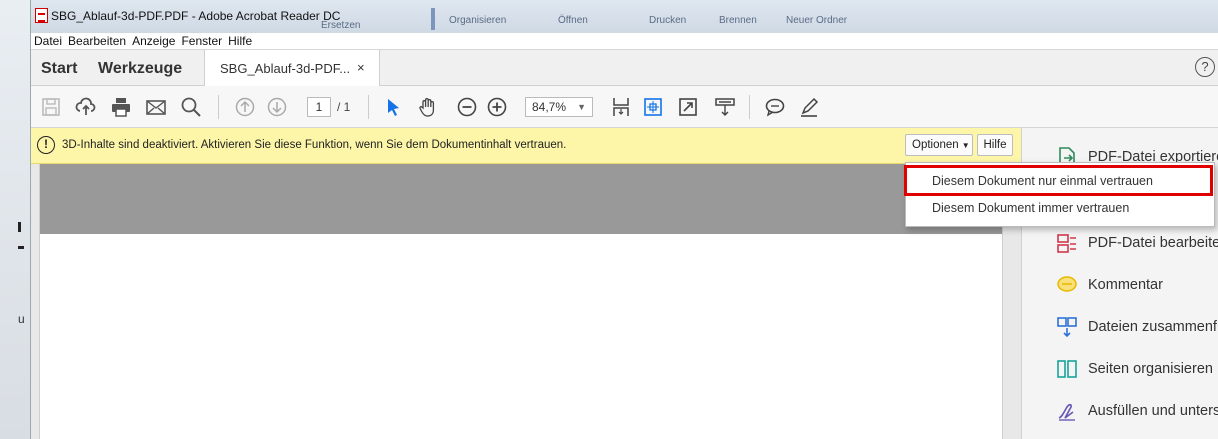  I want to click on zoom-out-icon, so click(467, 107).